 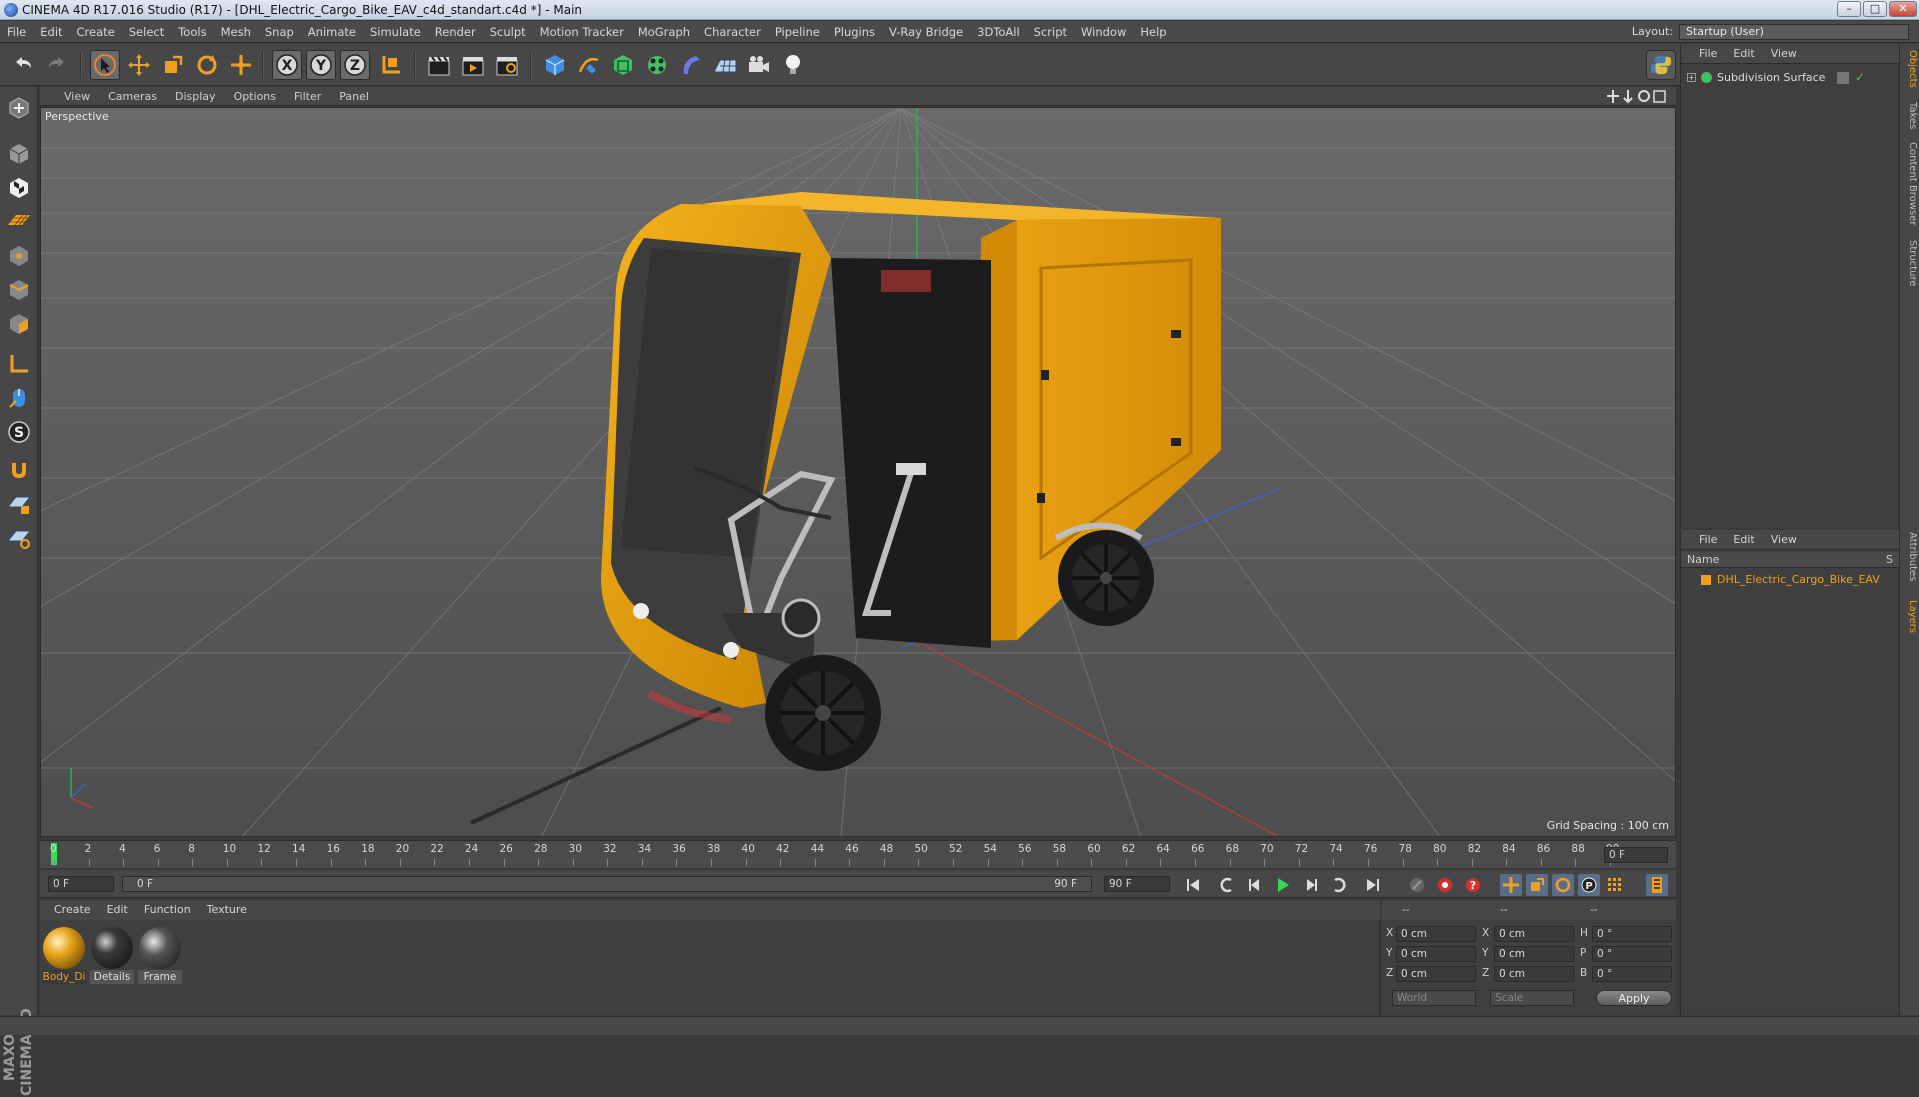 I want to click on timeline-window-button, so click(x=1657, y=885).